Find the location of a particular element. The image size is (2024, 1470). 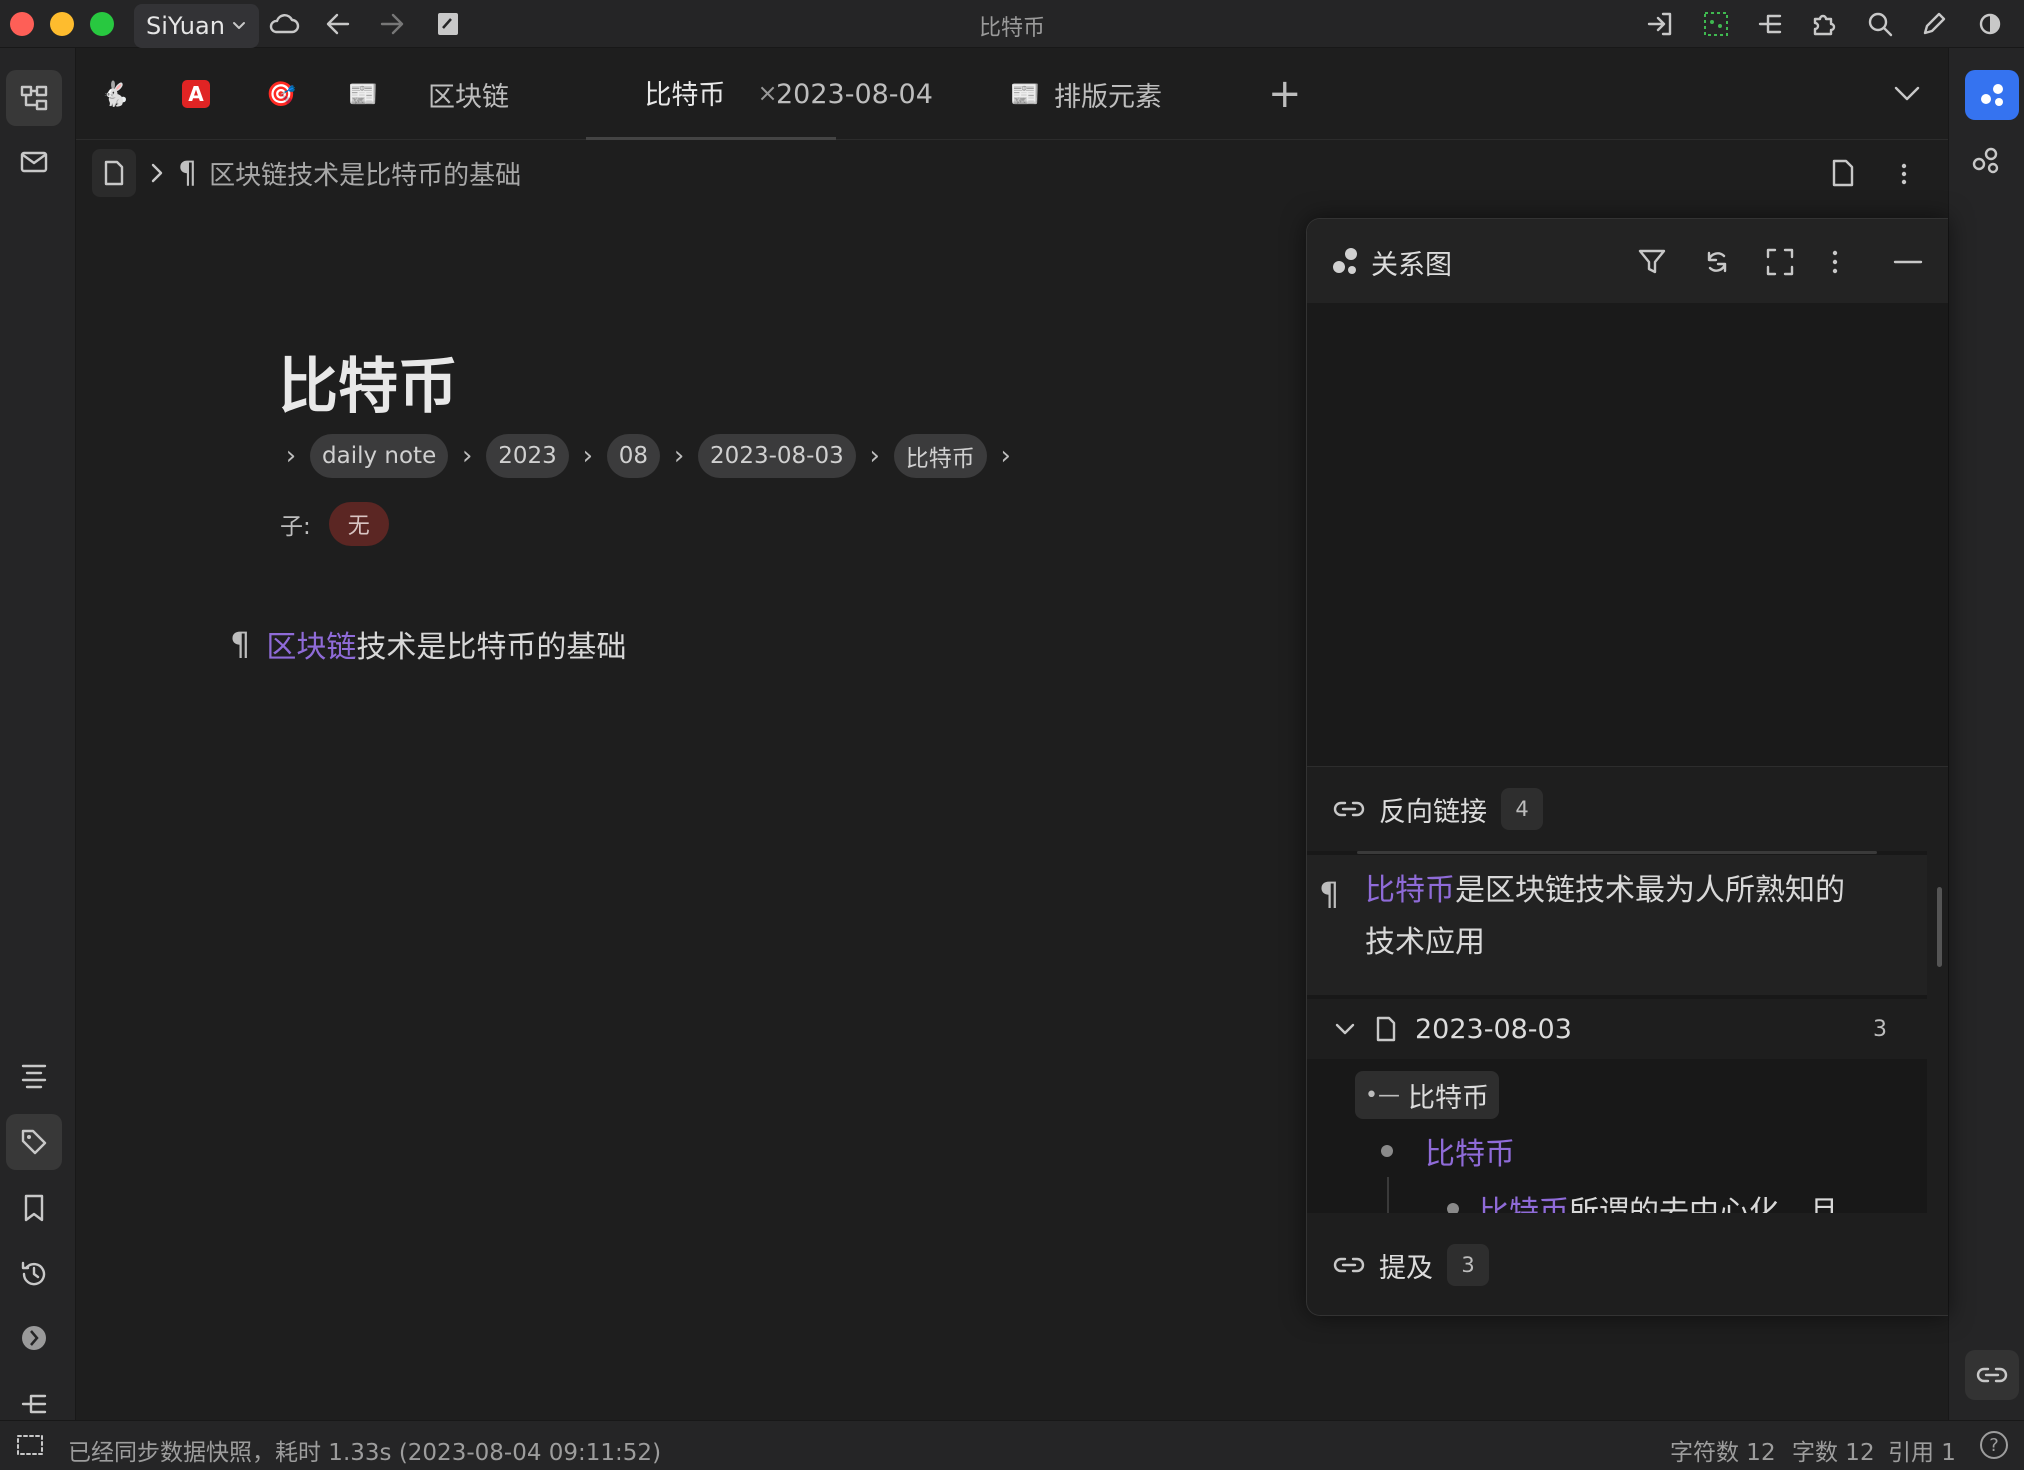

tab-rabbit: 🐇 is located at coordinates (115, 94).